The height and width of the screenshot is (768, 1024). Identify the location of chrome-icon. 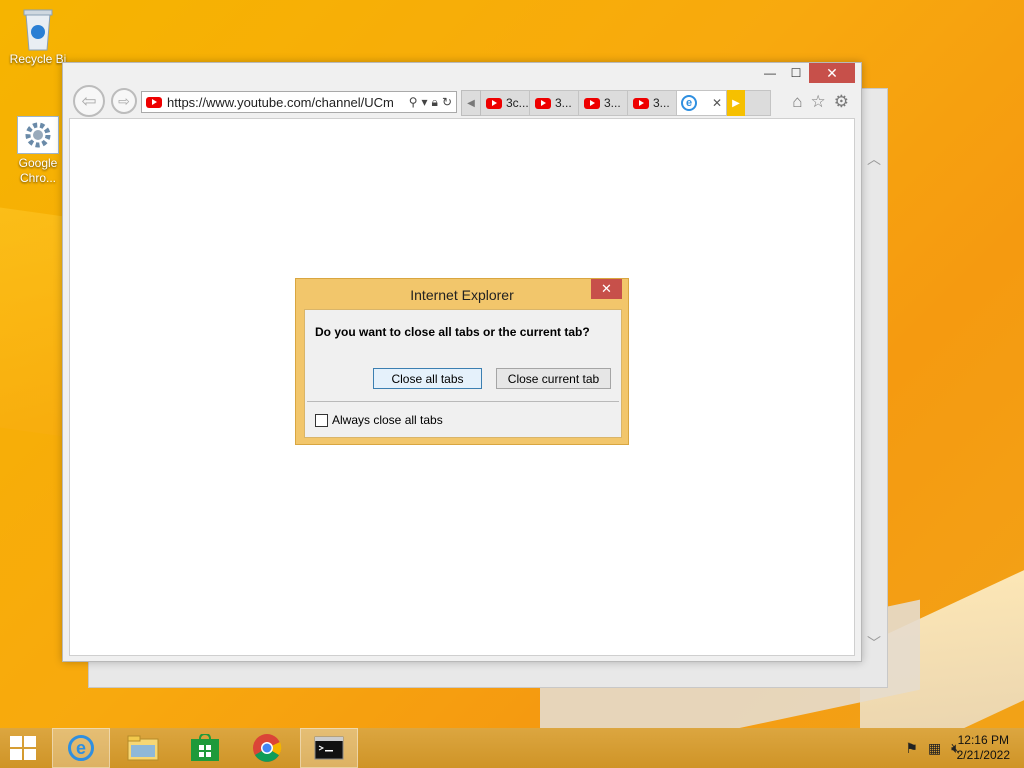
(267, 748).